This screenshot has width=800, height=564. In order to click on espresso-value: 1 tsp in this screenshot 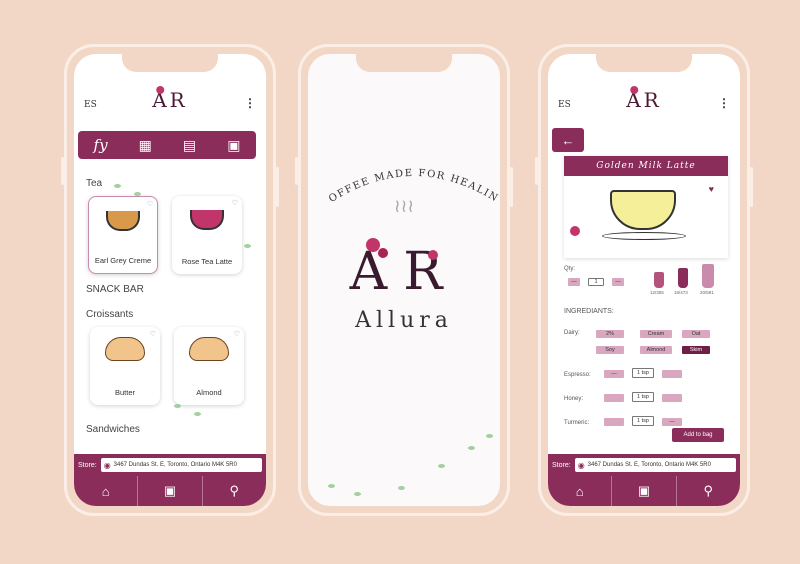, I will do `click(643, 373)`.